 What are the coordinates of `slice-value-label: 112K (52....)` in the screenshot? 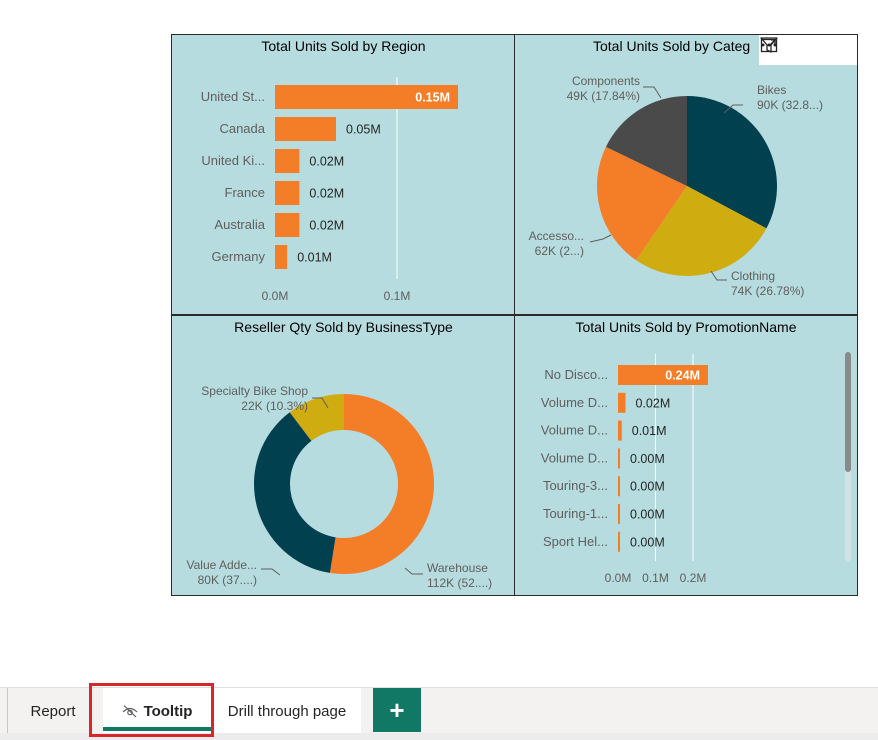 It's located at (459, 583).